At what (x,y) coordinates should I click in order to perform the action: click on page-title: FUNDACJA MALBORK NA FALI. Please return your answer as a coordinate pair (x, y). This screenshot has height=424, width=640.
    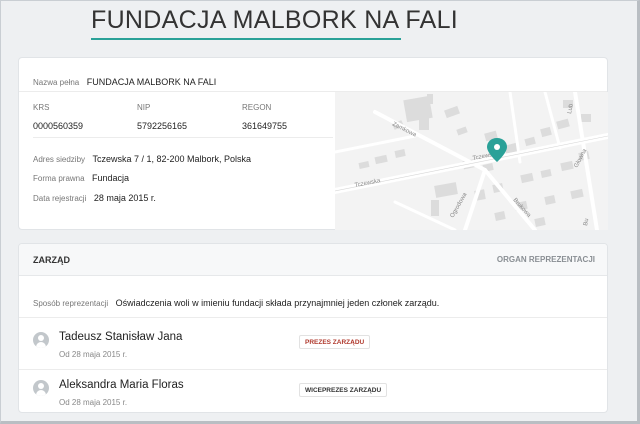
    Looking at the image, I should click on (275, 20).